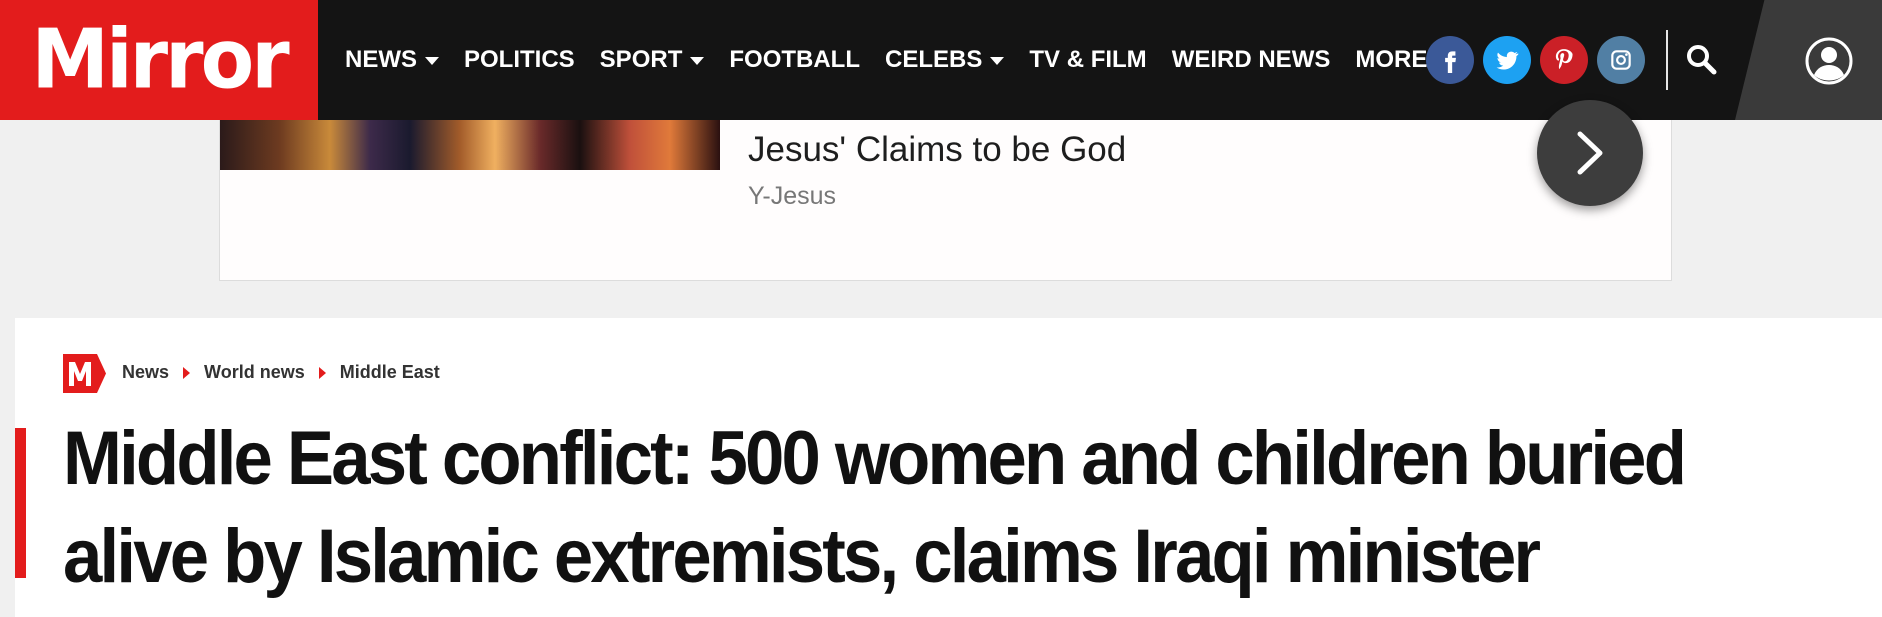  I want to click on facebook-icon, so click(1450, 60).